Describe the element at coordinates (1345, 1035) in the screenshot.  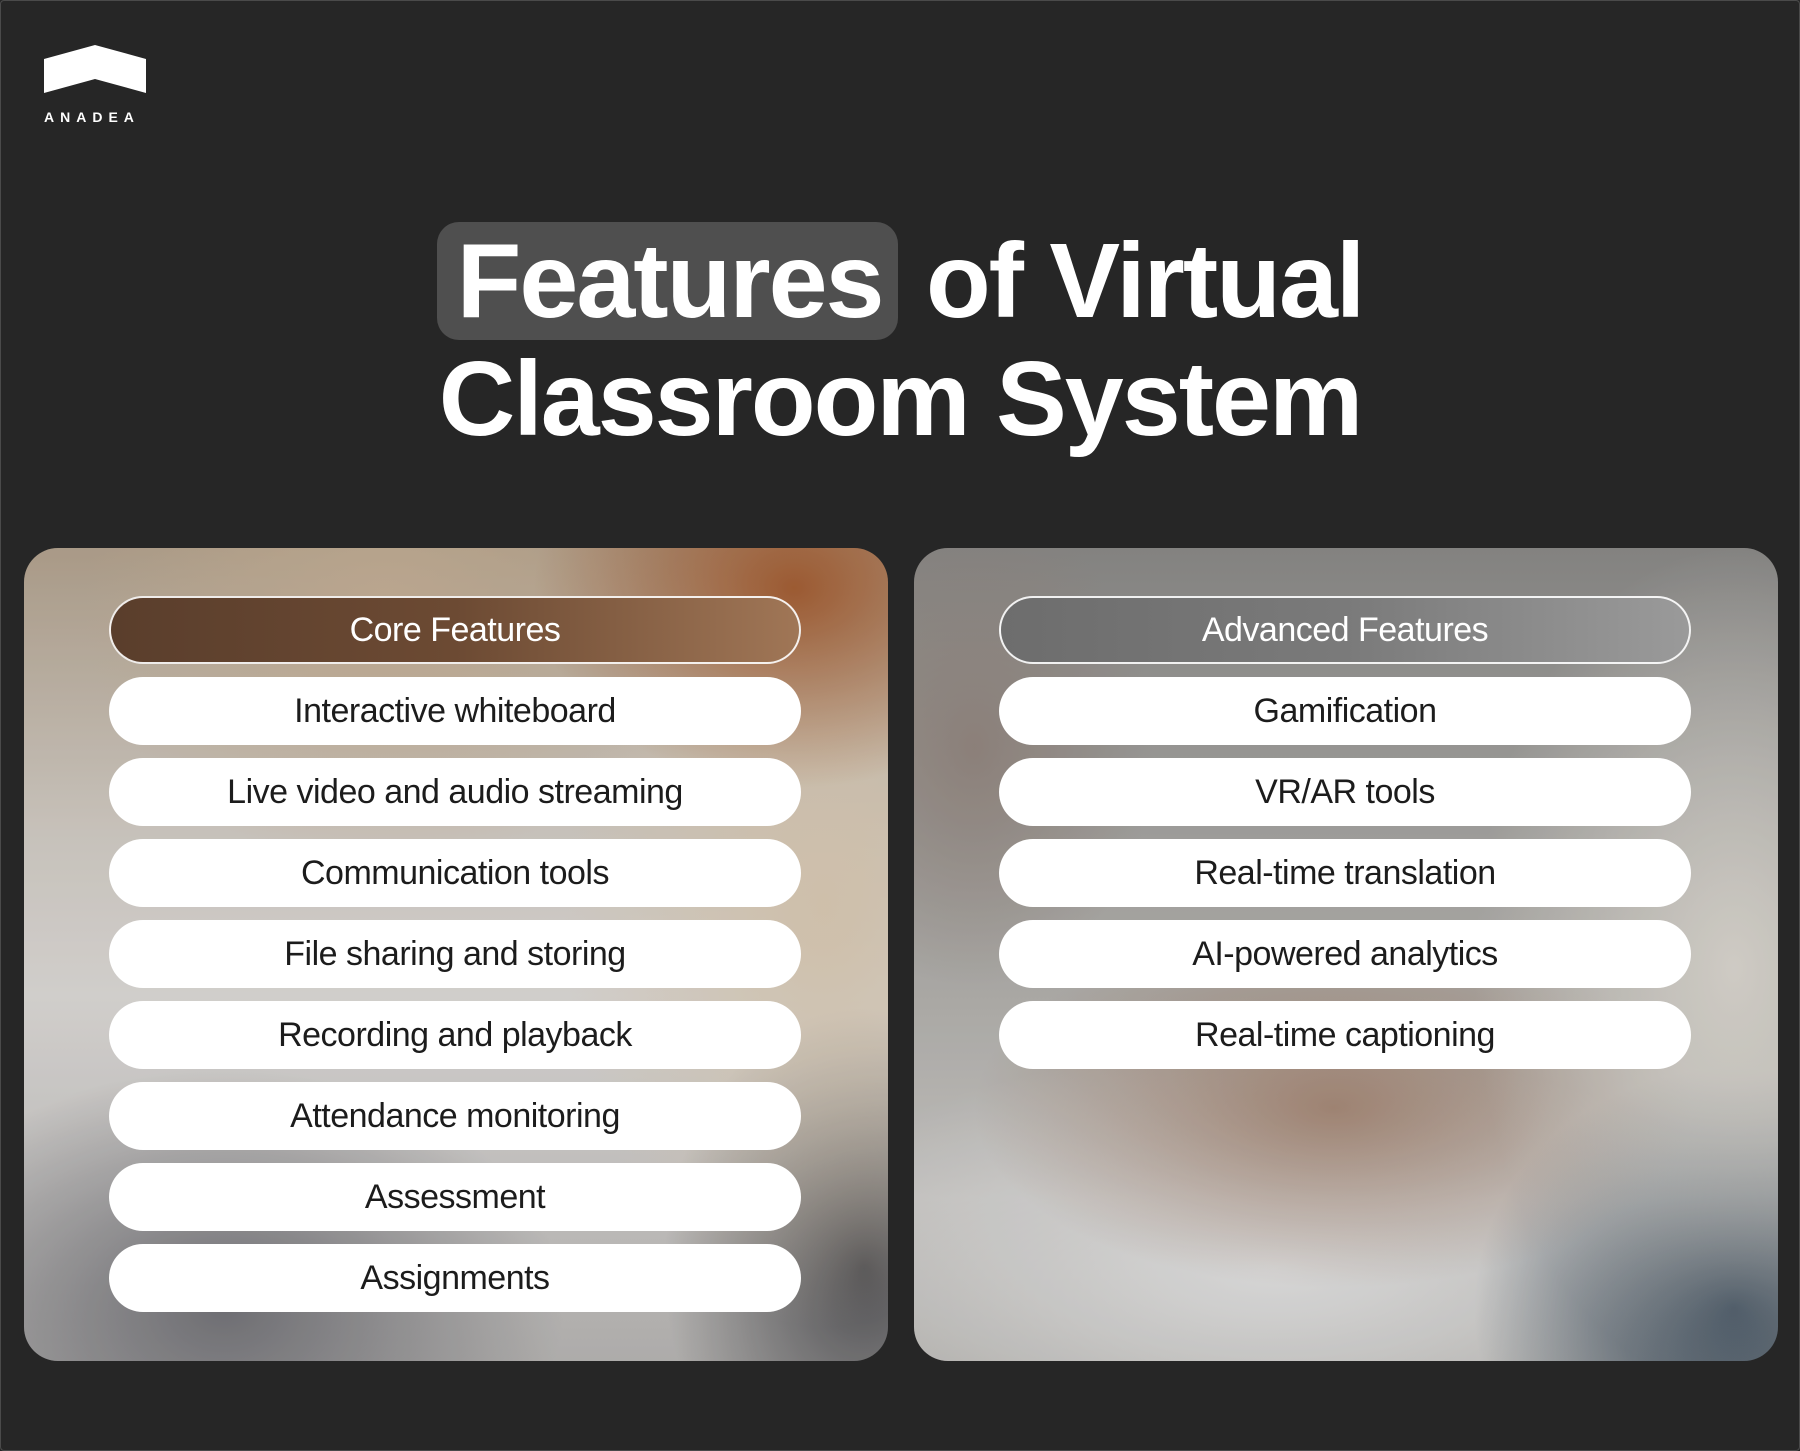
I see `list-item: Real-time captioning` at that location.